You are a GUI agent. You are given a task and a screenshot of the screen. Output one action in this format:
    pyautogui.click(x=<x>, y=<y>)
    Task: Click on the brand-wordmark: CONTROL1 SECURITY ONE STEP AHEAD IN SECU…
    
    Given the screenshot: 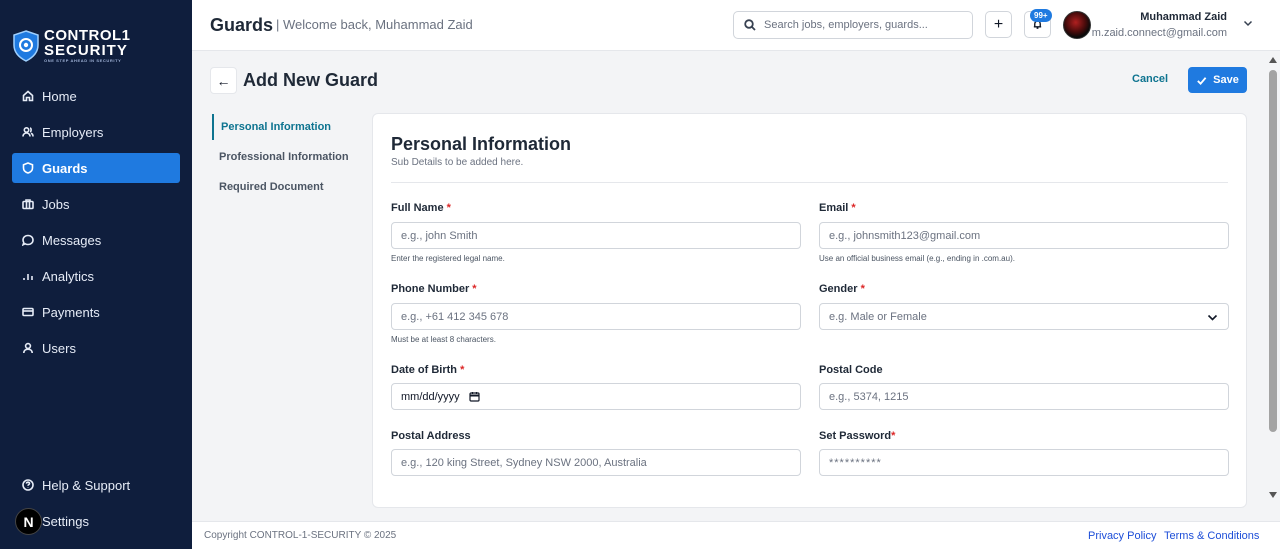 What is the action you would take?
    pyautogui.click(x=87, y=46)
    